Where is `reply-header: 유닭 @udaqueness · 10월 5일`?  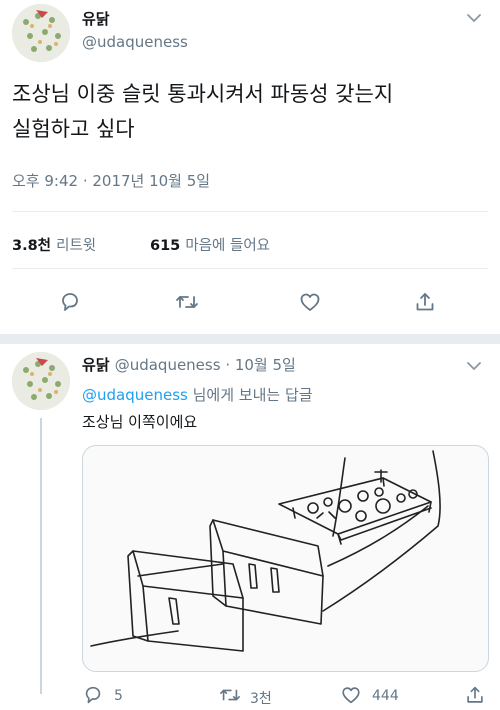
reply-header: 유닭 @udaqueness · 10월 5일 is located at coordinates (189, 364).